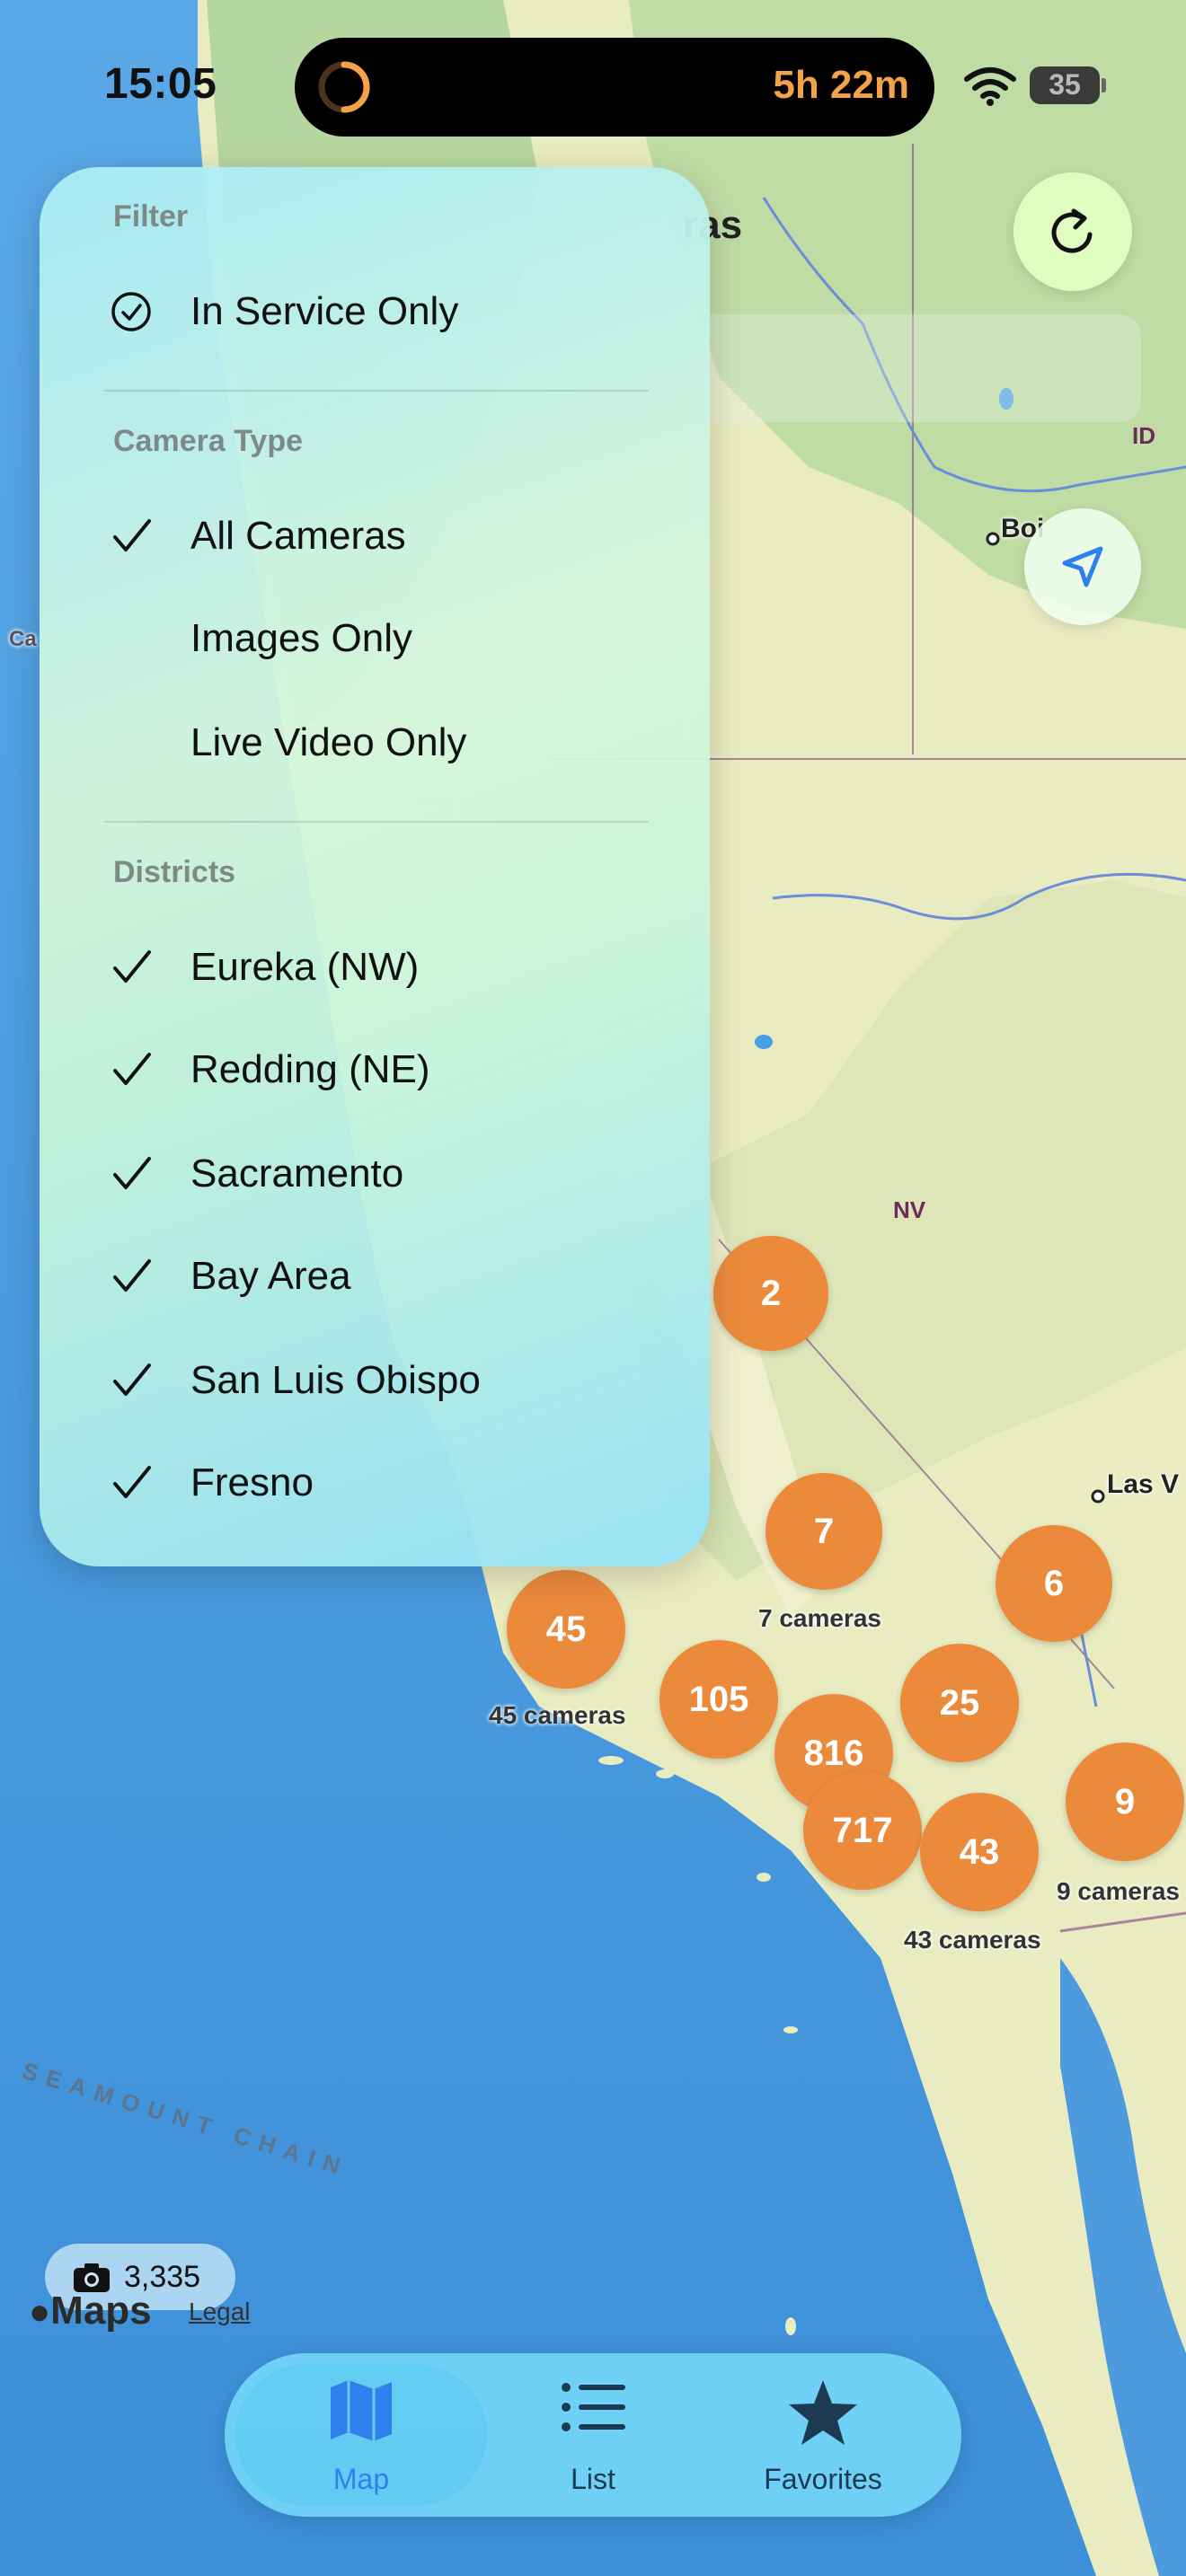 The height and width of the screenshot is (2576, 1186). What do you see at coordinates (344, 87) in the screenshot?
I see `timer-ring-icon` at bounding box center [344, 87].